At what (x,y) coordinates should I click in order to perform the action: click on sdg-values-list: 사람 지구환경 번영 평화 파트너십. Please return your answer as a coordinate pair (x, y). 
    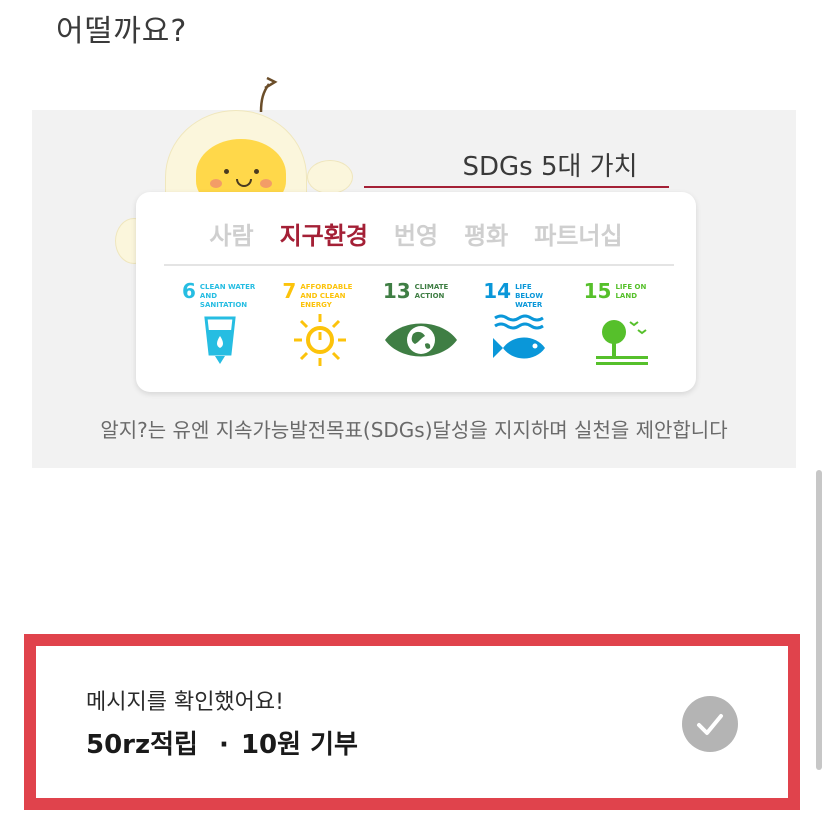
    Looking at the image, I should click on (416, 233).